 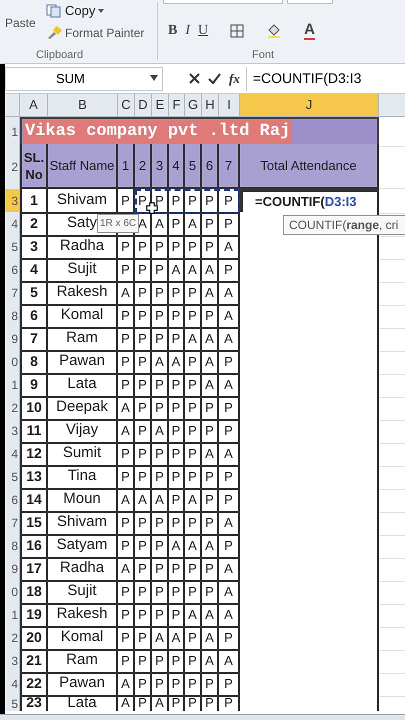 I want to click on column-header: D, so click(x=143, y=105).